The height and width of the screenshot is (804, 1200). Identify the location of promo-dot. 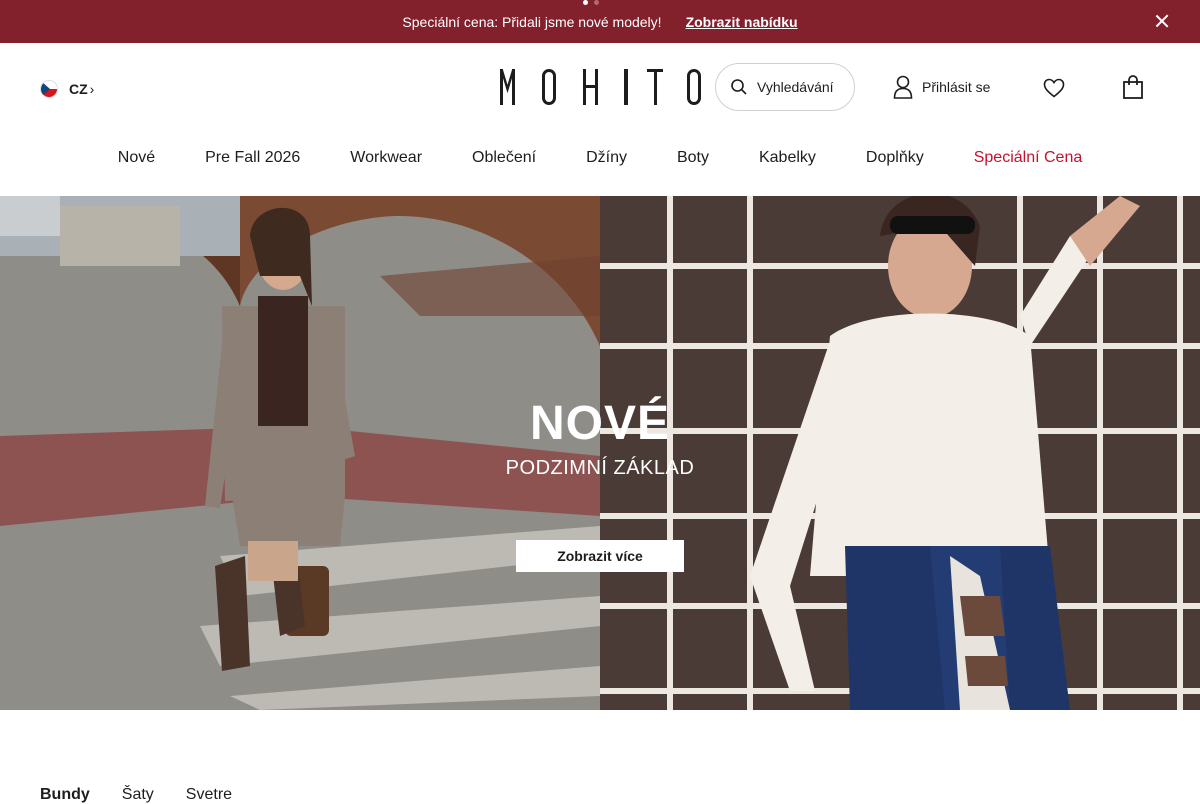
(596, 2).